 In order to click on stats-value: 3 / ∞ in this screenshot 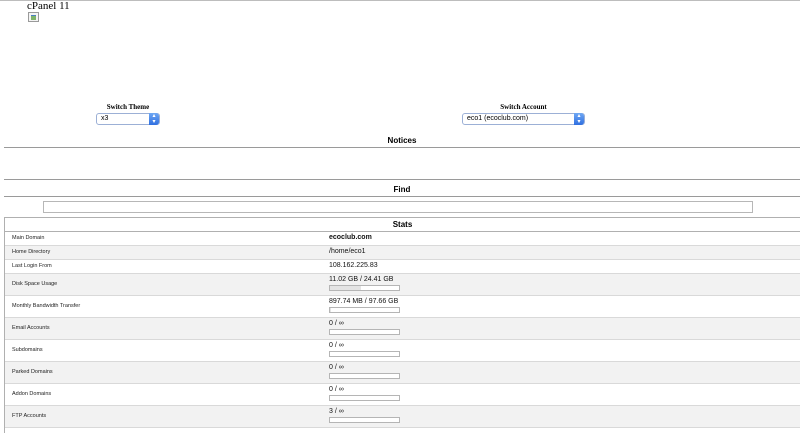, I will do `click(336, 411)`.